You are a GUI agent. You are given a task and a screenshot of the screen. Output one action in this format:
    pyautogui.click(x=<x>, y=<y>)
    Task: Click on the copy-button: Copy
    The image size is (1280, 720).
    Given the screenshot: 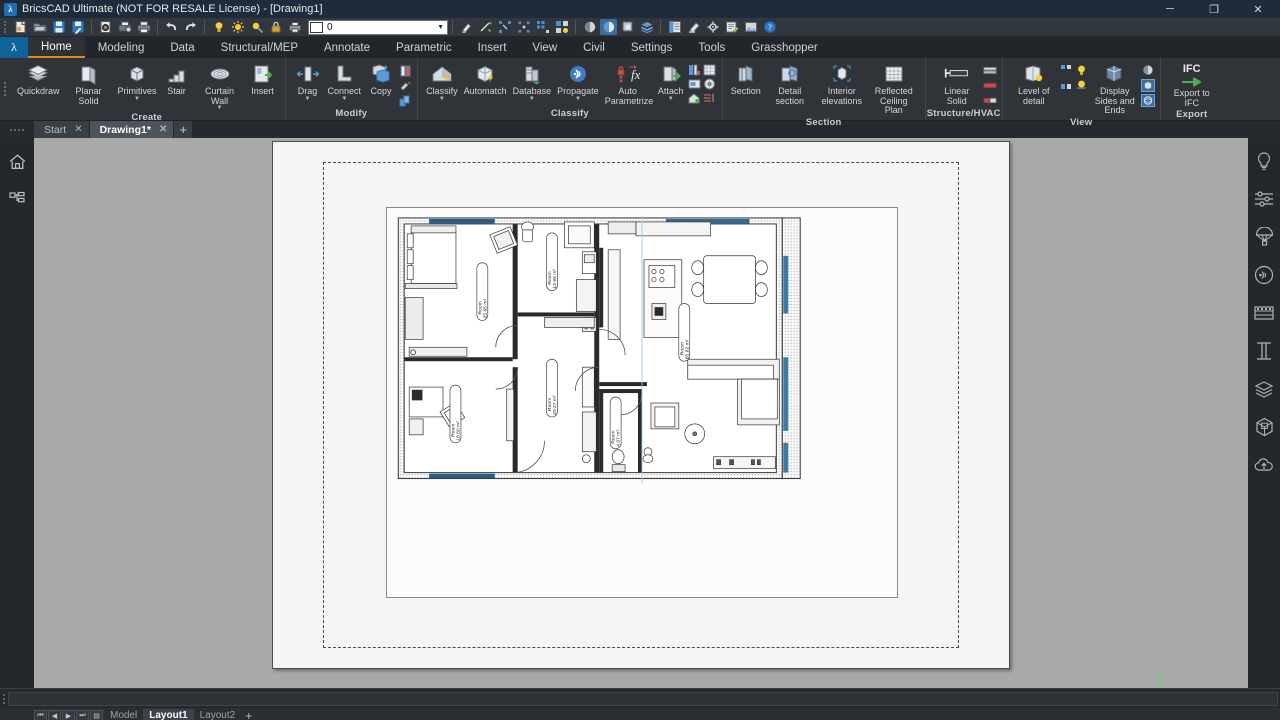 What is the action you would take?
    pyautogui.click(x=381, y=79)
    